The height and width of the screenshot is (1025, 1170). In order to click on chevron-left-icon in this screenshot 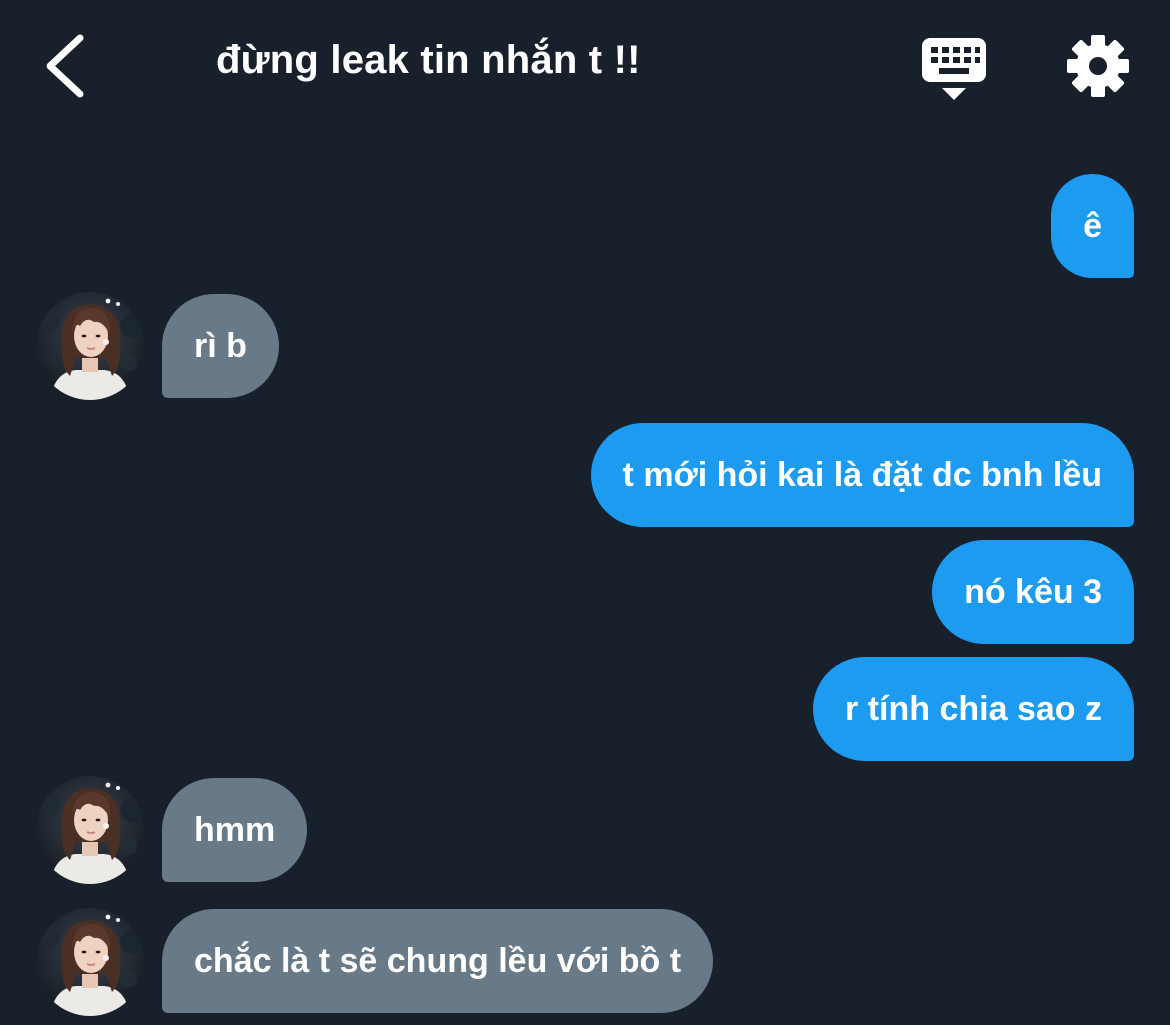, I will do `click(65, 66)`.